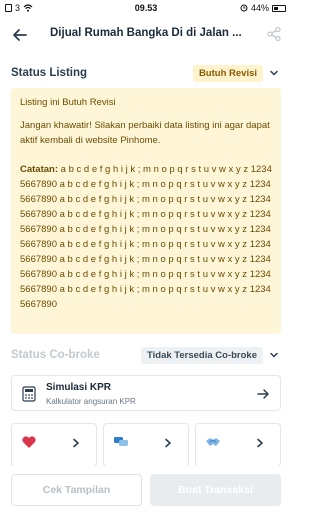  I want to click on note-label: Catatan:, so click(39, 169).